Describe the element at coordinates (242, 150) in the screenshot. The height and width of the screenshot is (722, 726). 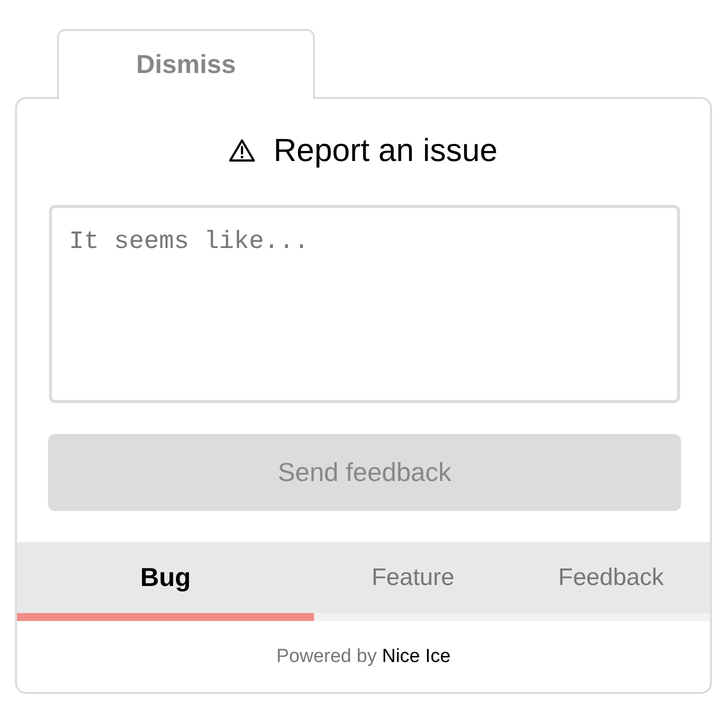
I see `warning-icon` at that location.